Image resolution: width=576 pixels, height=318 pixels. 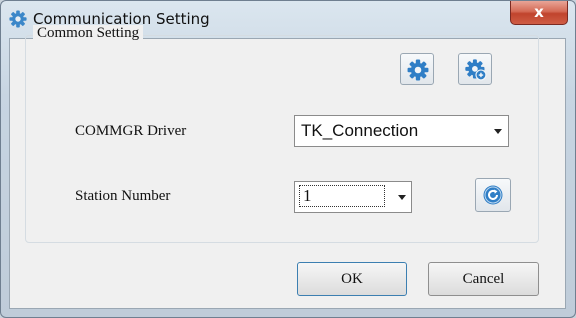 What do you see at coordinates (539, 13) in the screenshot?
I see `close-button: x` at bounding box center [539, 13].